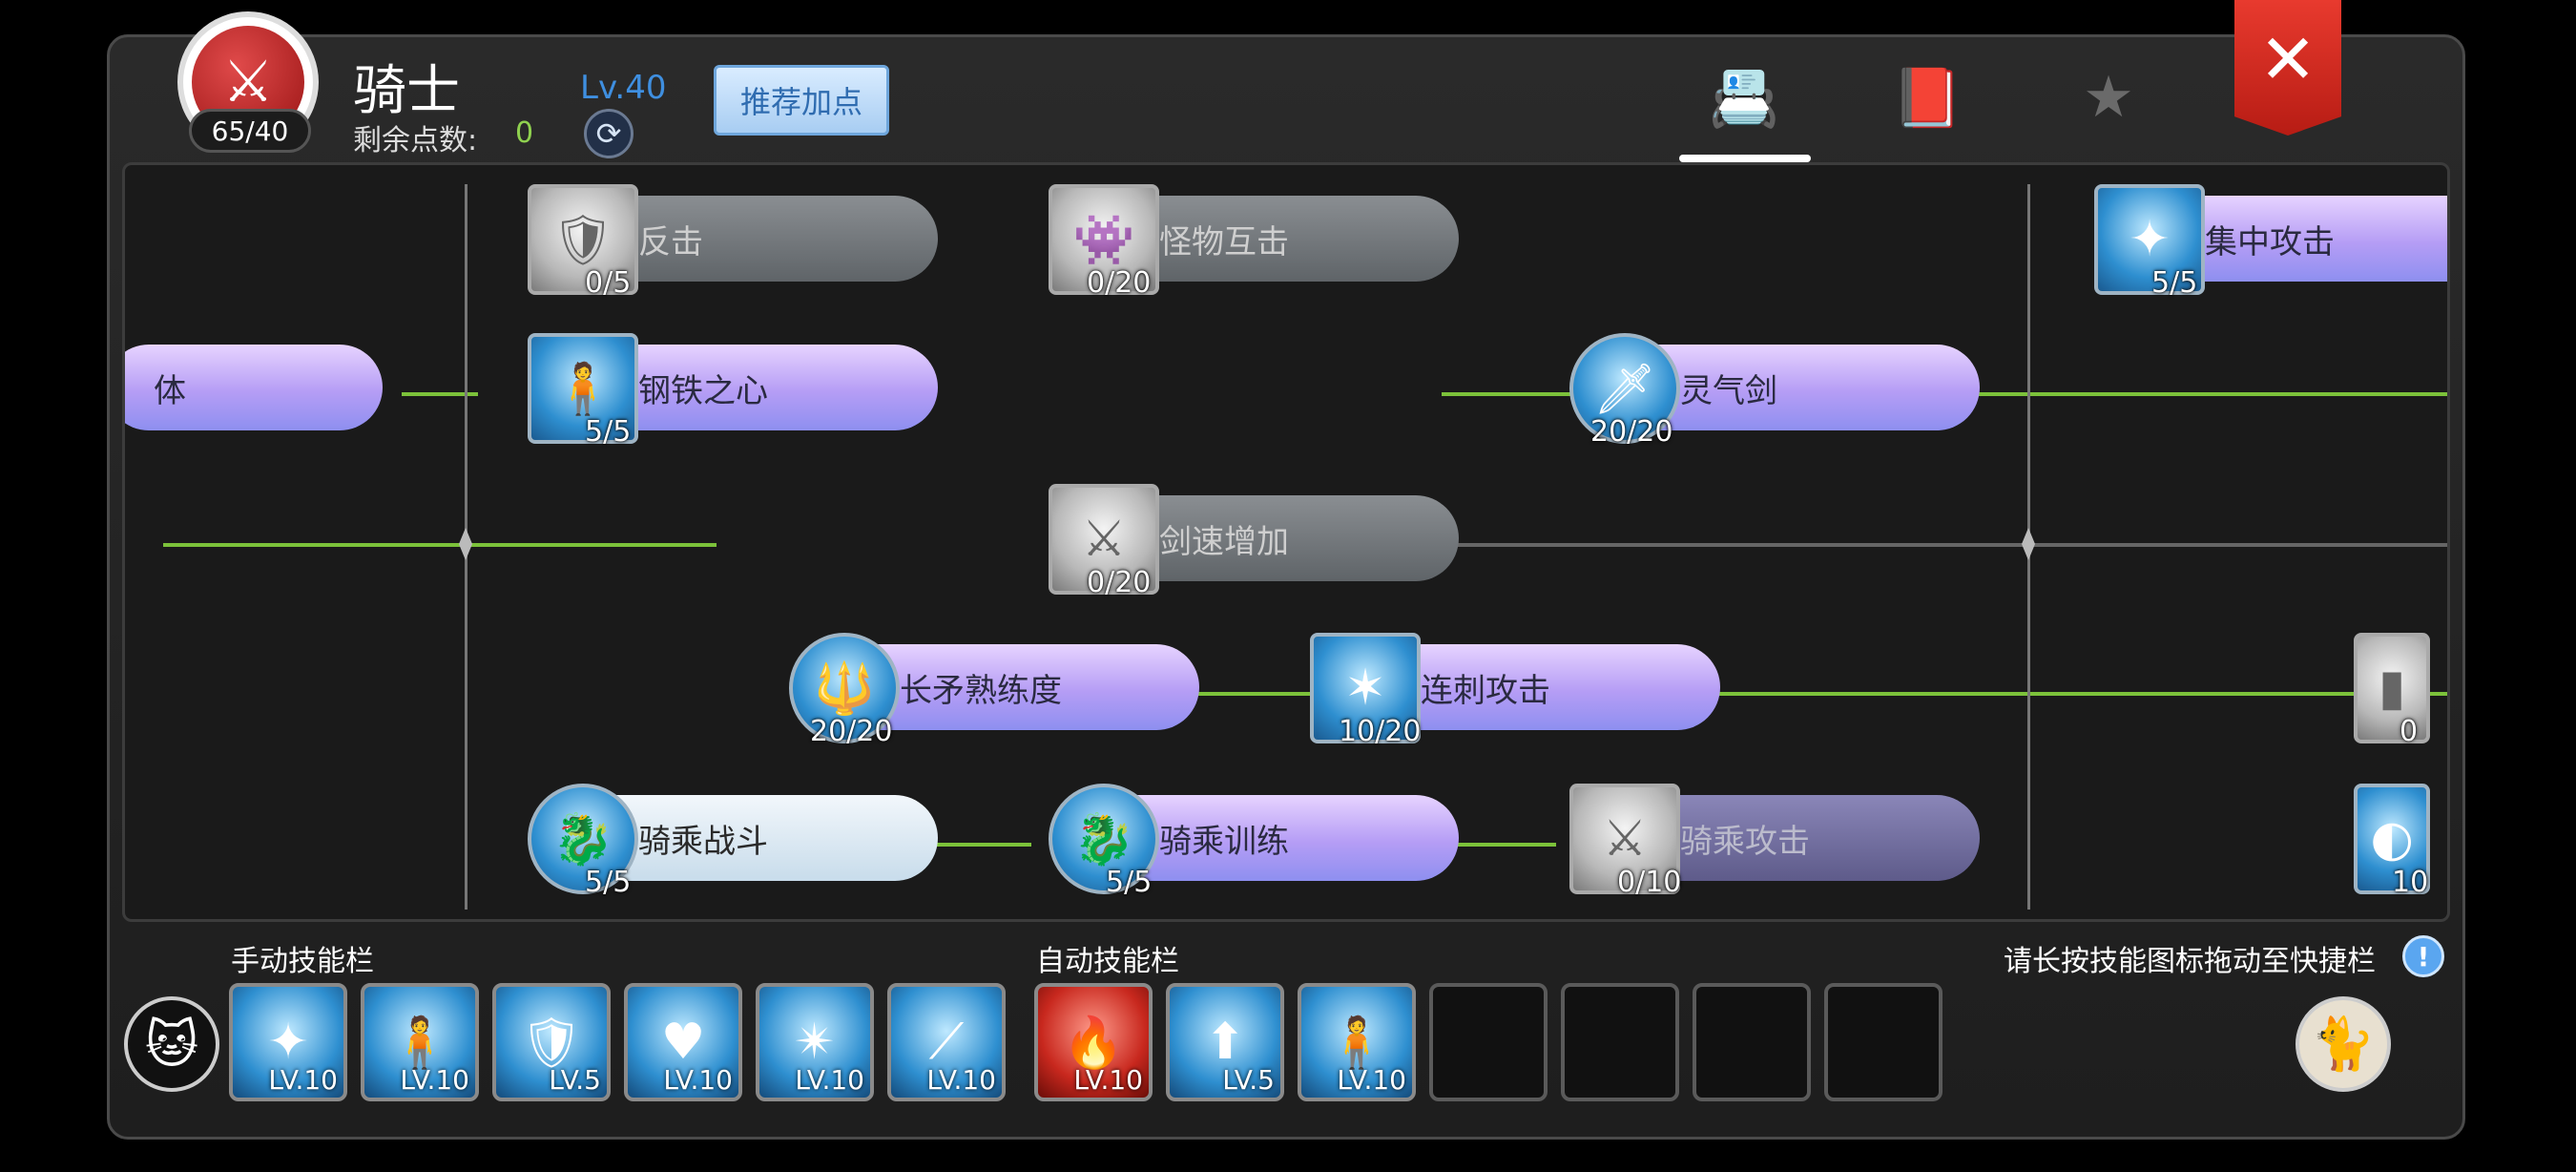 This screenshot has height=1172, width=2576. I want to click on drag-hint: 请长按技能图标拖动至快捷栏, so click(2190, 962).